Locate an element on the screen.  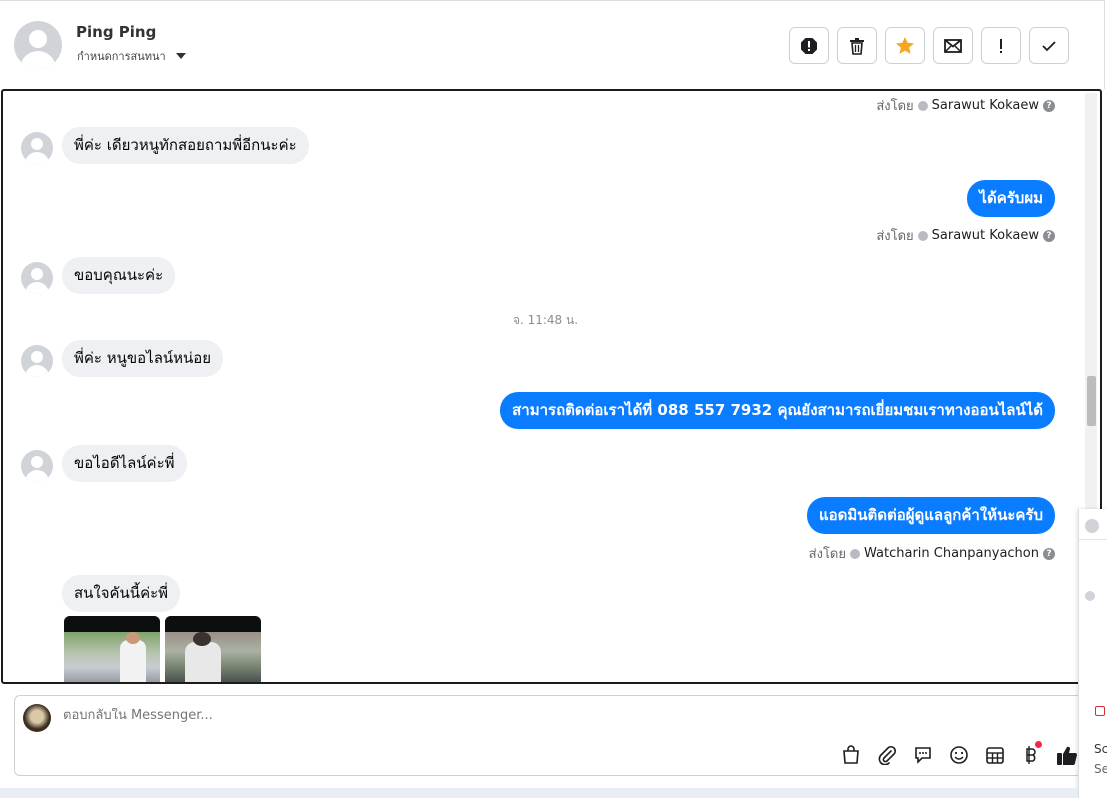
shop-button is located at coordinates (851, 755).